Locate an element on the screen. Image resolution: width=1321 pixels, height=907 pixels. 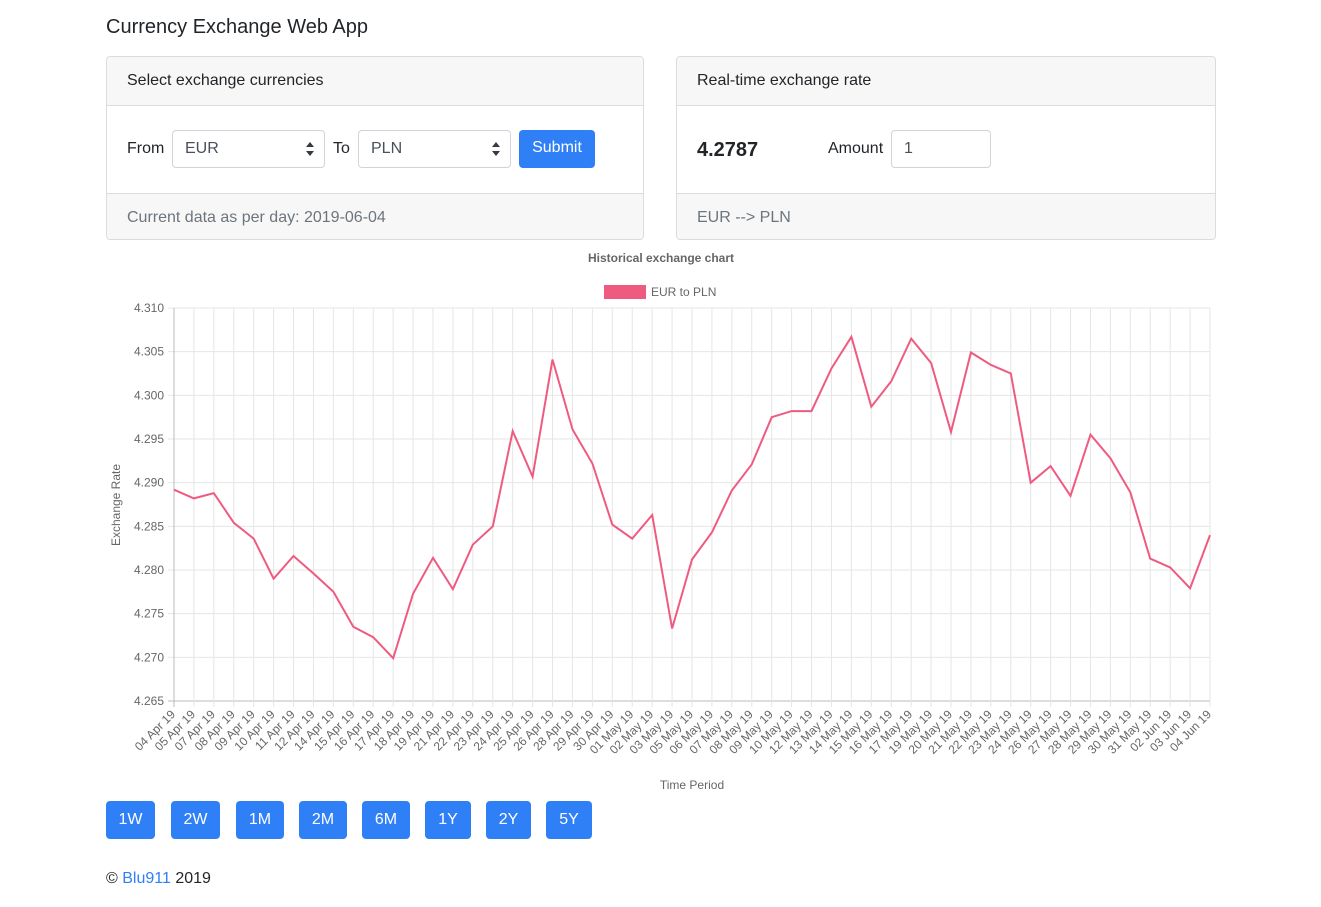
current-data-date: Current data as per day: 2019-06-04 is located at coordinates (375, 216).